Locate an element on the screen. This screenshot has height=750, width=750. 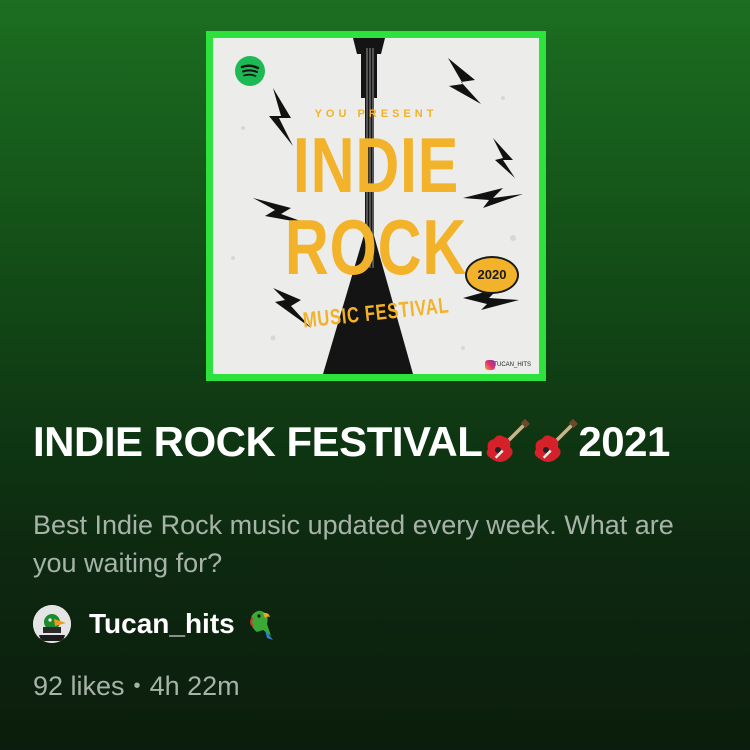
playlist-title: INDIE ROCK FESTIVAL 2021 is located at coordinates (351, 442).